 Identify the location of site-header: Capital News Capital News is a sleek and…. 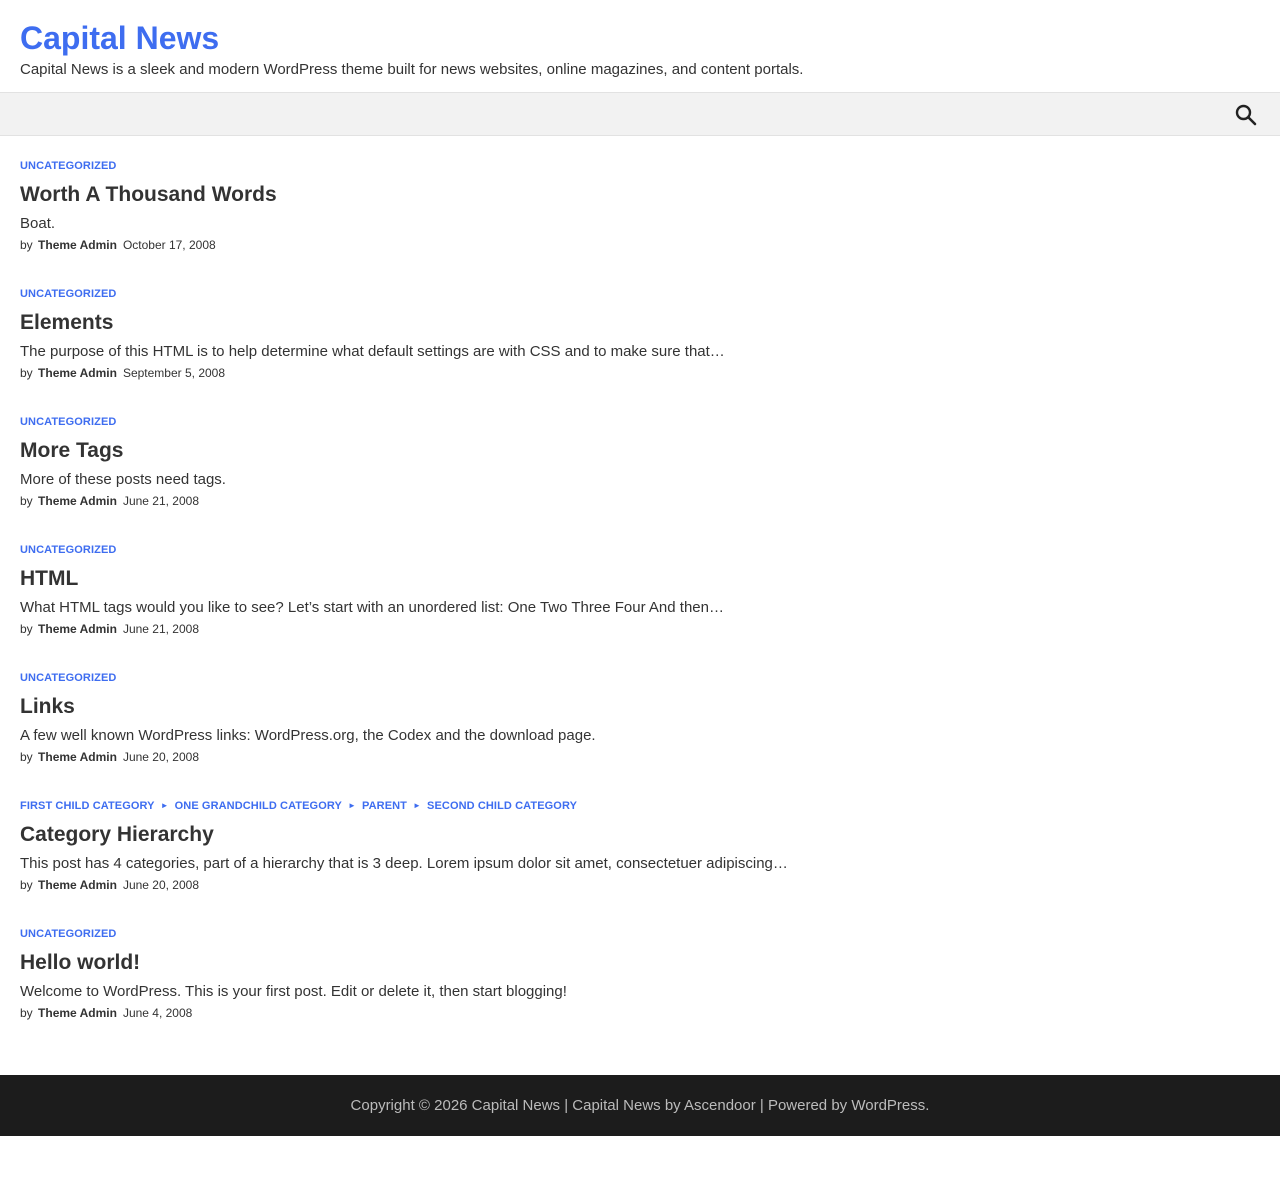
(640, 46).